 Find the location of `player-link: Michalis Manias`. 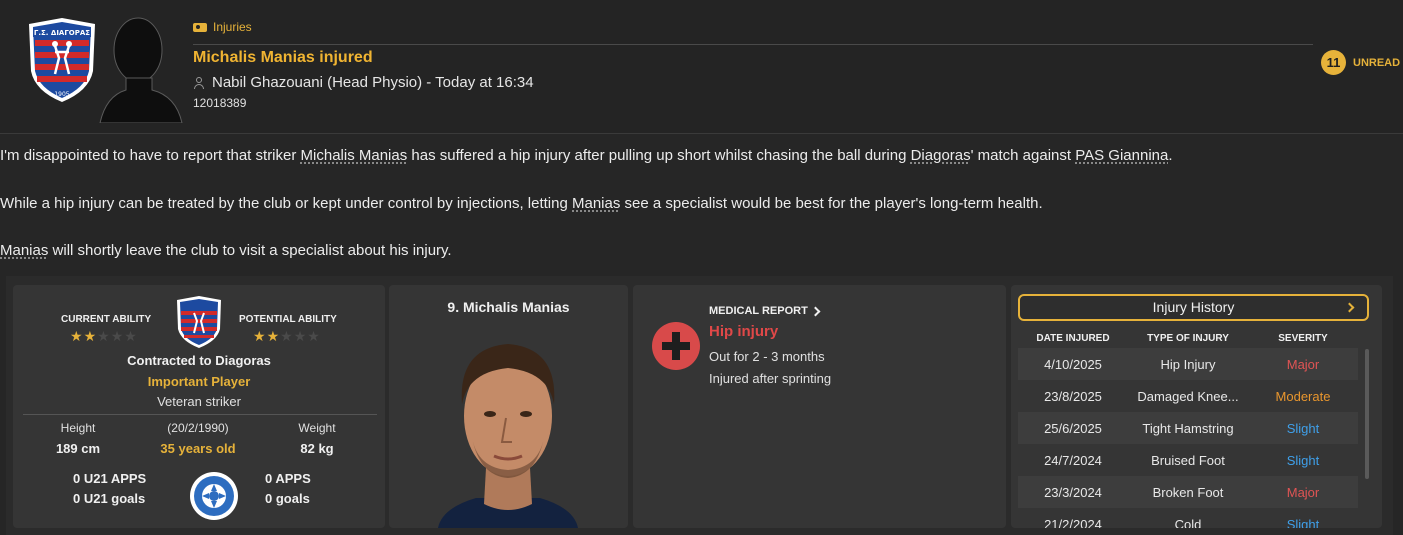

player-link: Michalis Manias is located at coordinates (354, 155).